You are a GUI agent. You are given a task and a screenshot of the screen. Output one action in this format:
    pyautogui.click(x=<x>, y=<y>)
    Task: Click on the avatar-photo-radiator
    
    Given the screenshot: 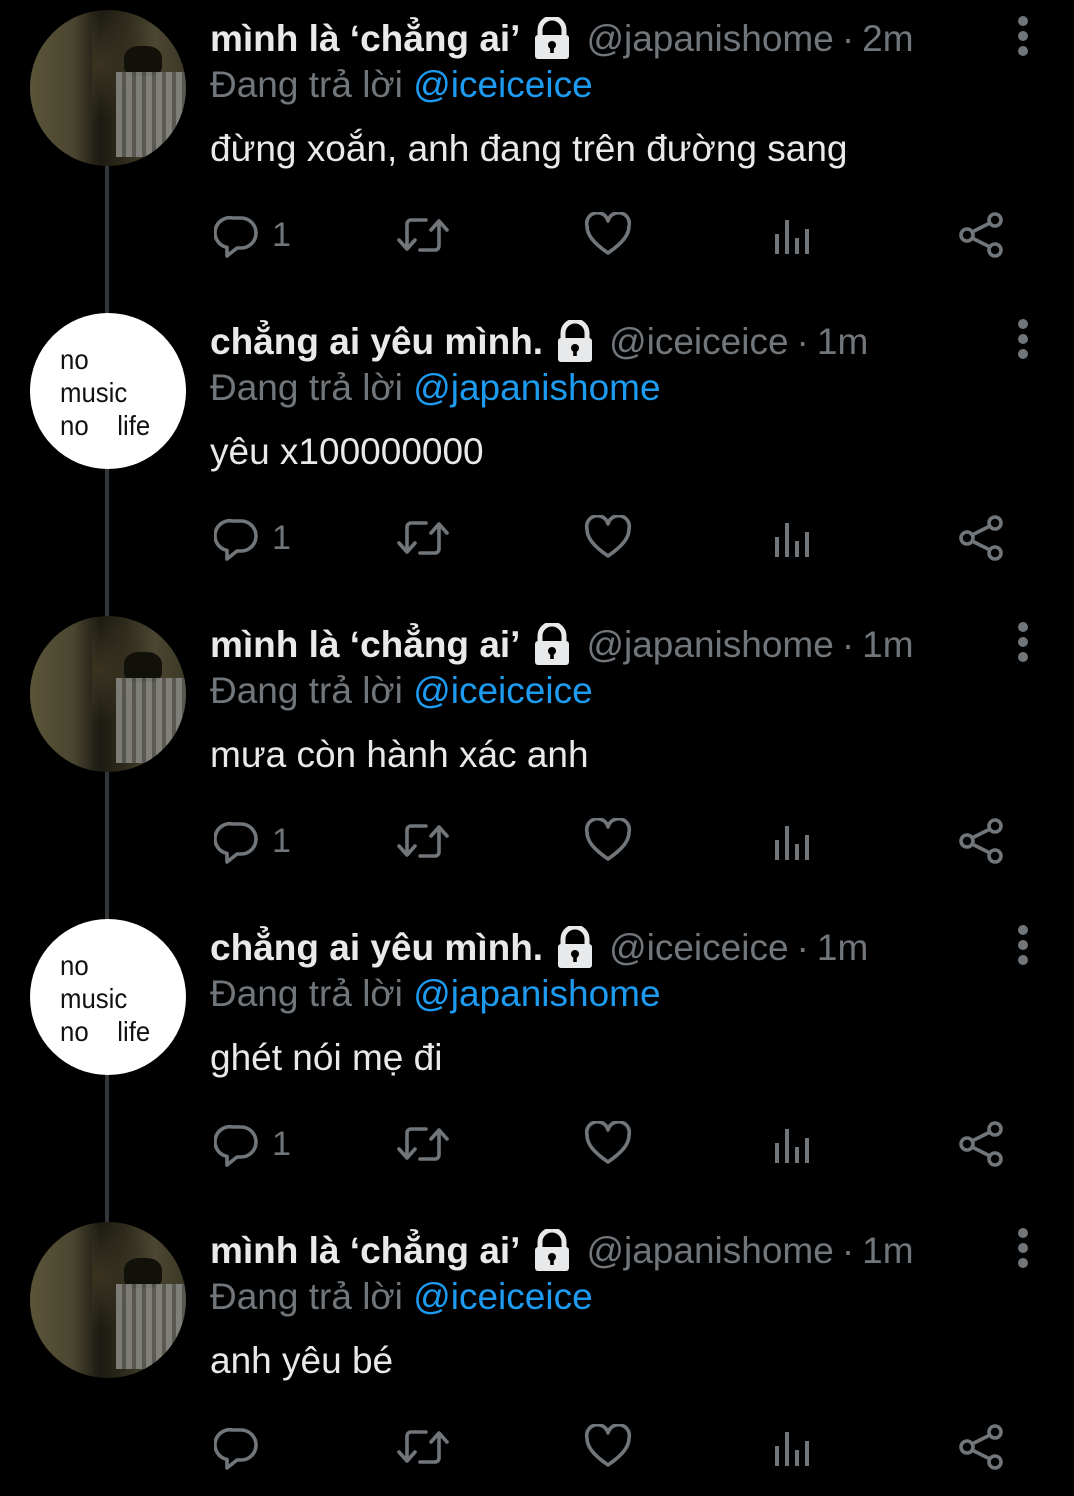 What is the action you would take?
    pyautogui.click(x=151, y=114)
    